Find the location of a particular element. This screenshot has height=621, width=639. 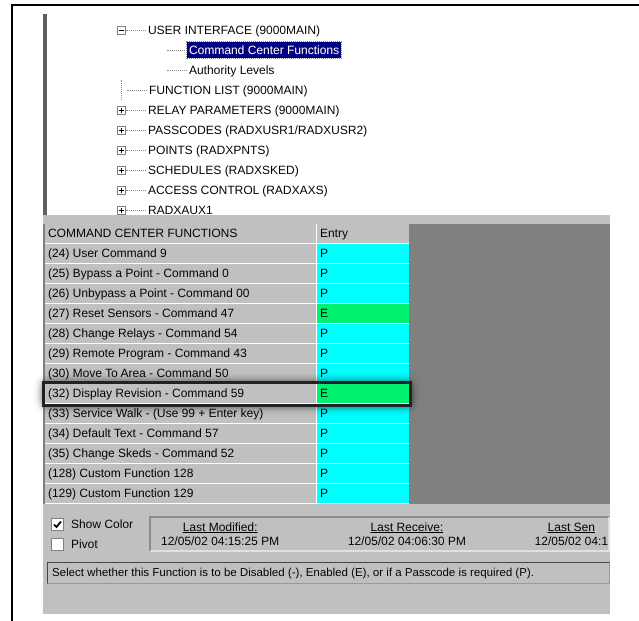

tree-item: PASSCODES (RADXUSR1/RADXUSR2) is located at coordinates (258, 130).